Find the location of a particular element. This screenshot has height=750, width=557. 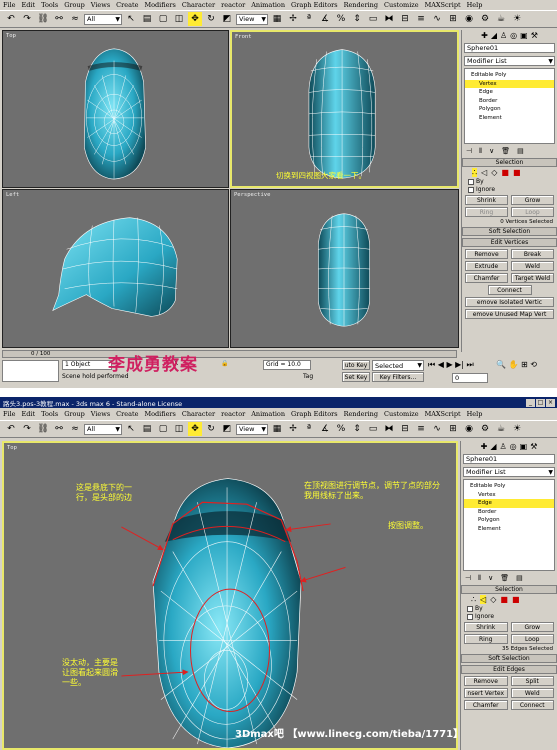

material-editor-icon: ◉ is located at coordinates (469, 429).